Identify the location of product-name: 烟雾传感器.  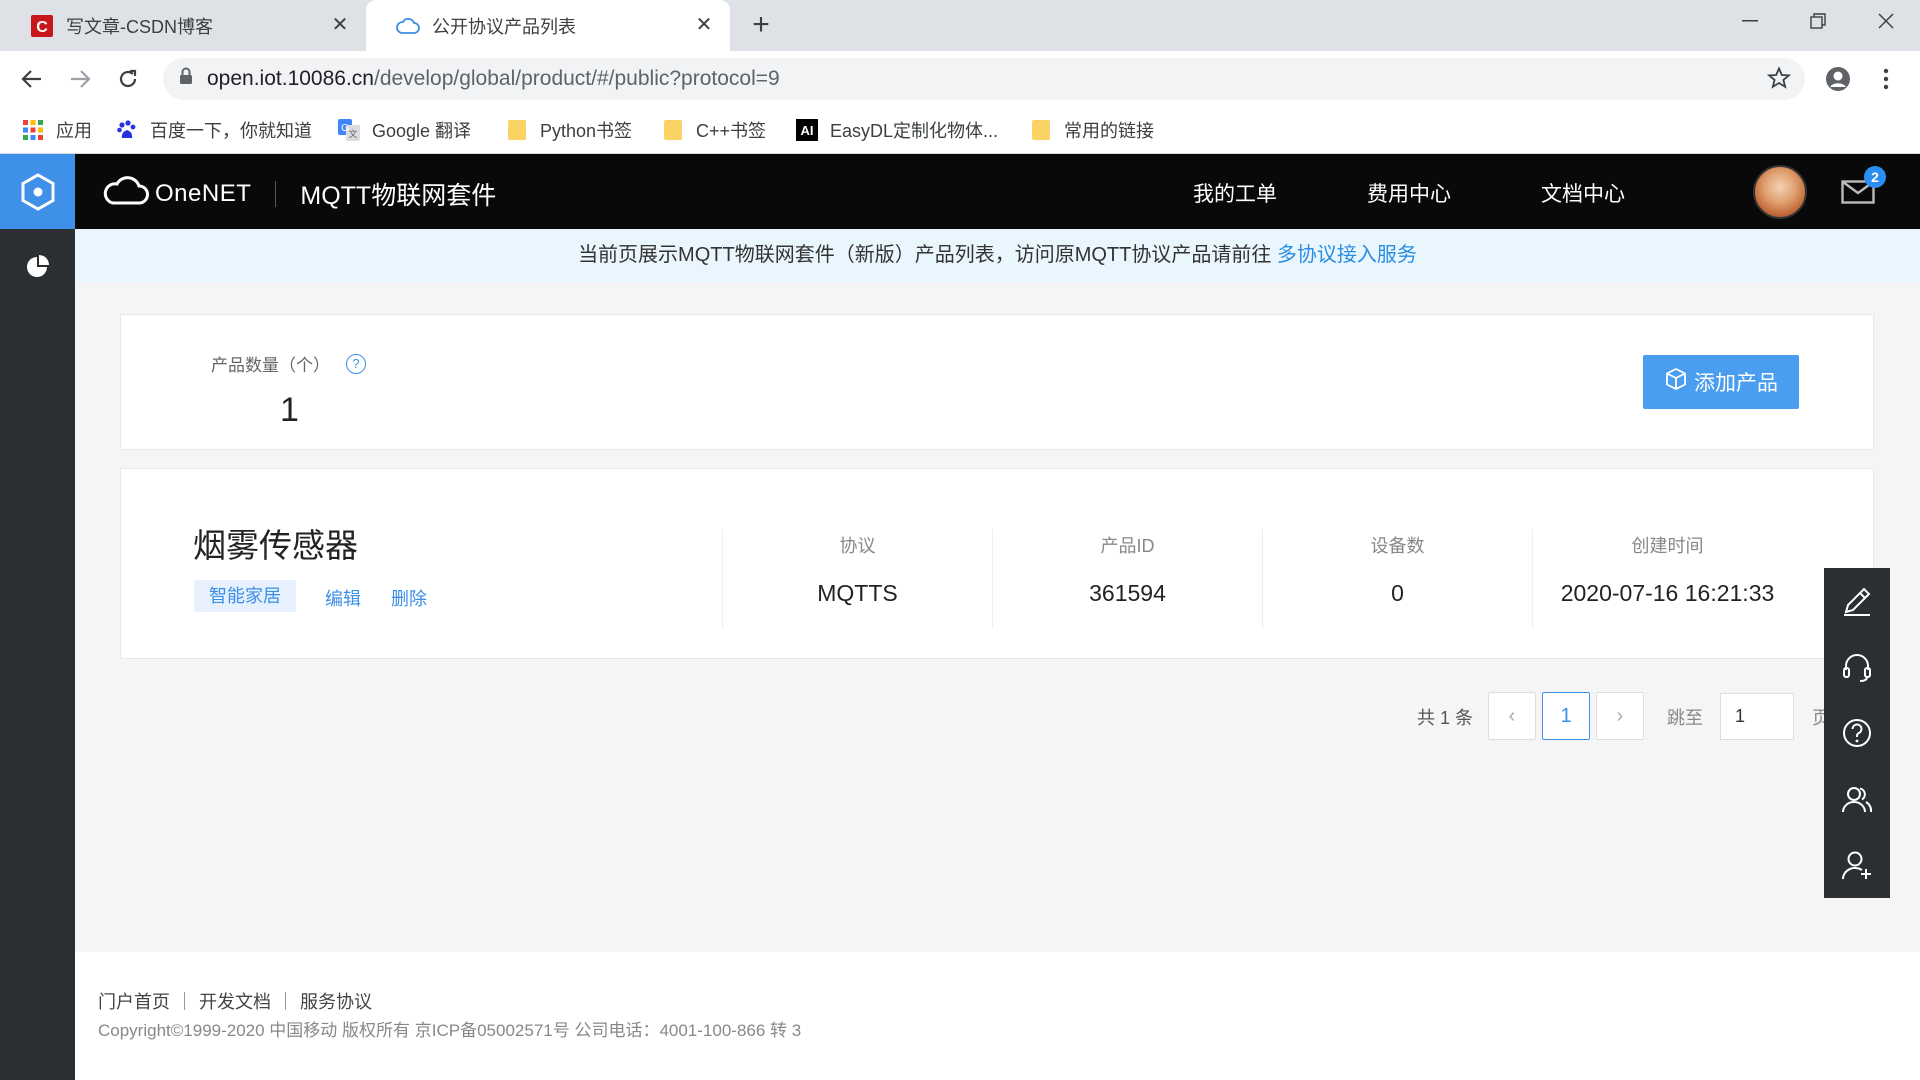
(275, 543).